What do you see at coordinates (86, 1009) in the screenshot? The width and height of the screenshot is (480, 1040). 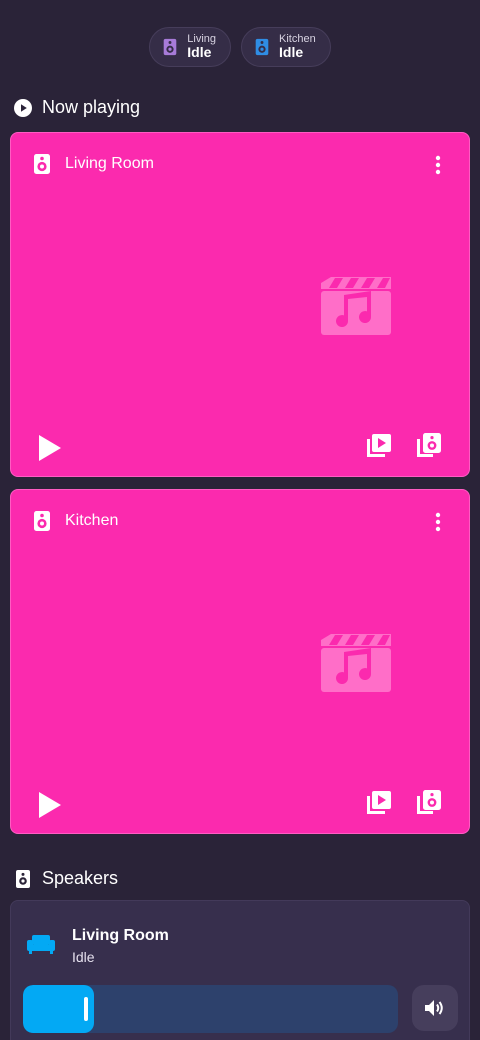 I see `volume-handle` at bounding box center [86, 1009].